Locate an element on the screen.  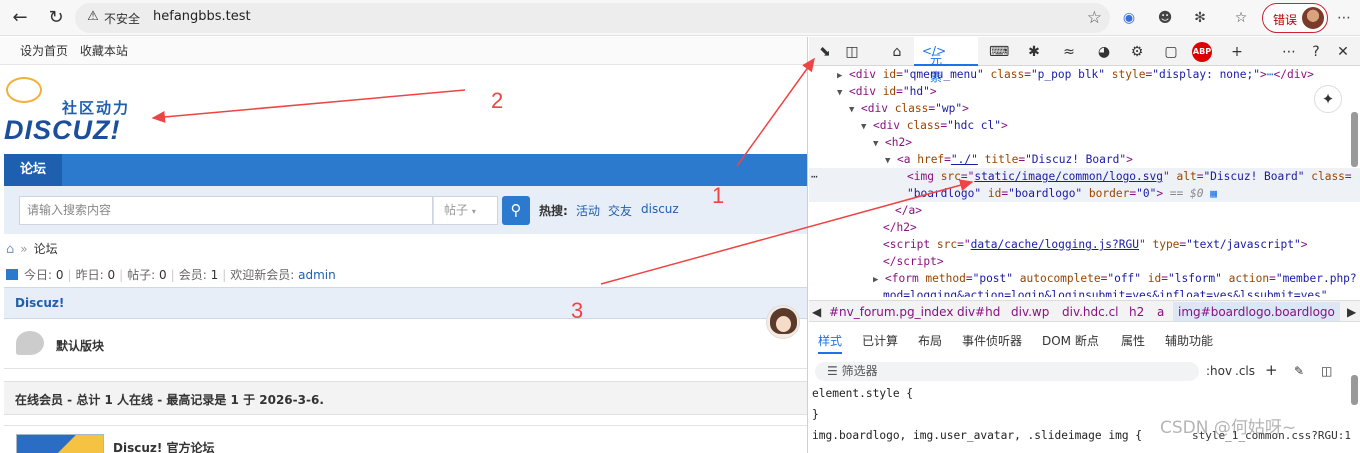
new-rule-plus-icon: + is located at coordinates (1271, 370).